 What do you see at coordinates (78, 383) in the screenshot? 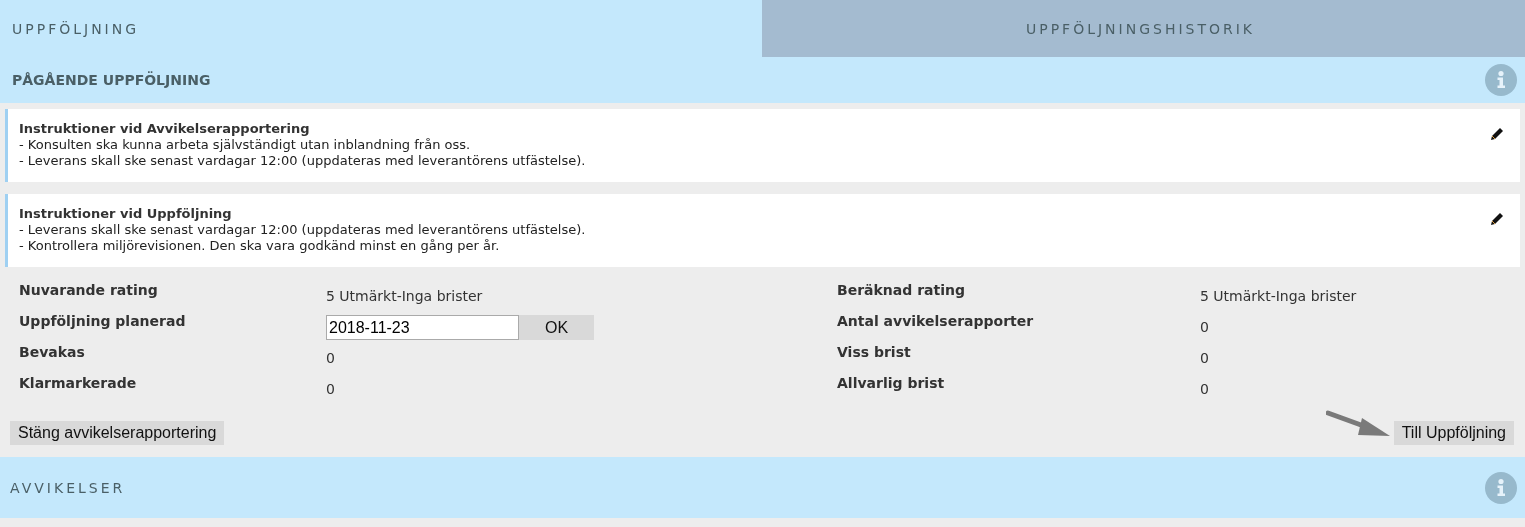
I see `field-label: Klarmarkerade` at bounding box center [78, 383].